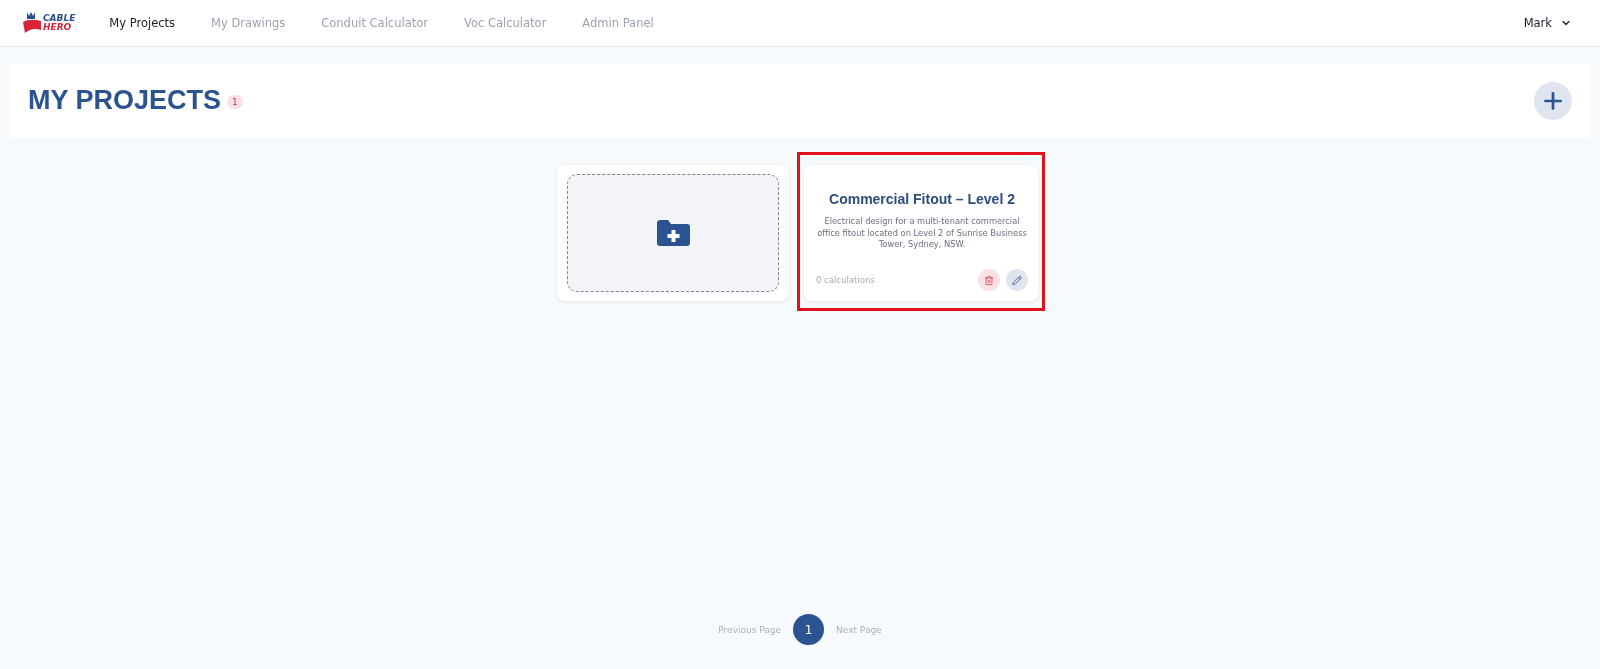 This screenshot has height=669, width=1600. What do you see at coordinates (32, 23) in the screenshot?
I see `flag-icon` at bounding box center [32, 23].